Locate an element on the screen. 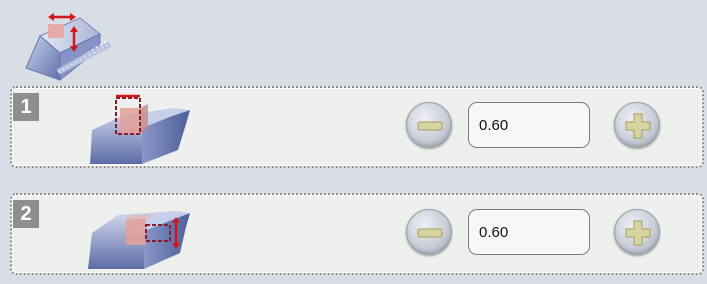  row-number-badge: 1 is located at coordinates (26, 107).